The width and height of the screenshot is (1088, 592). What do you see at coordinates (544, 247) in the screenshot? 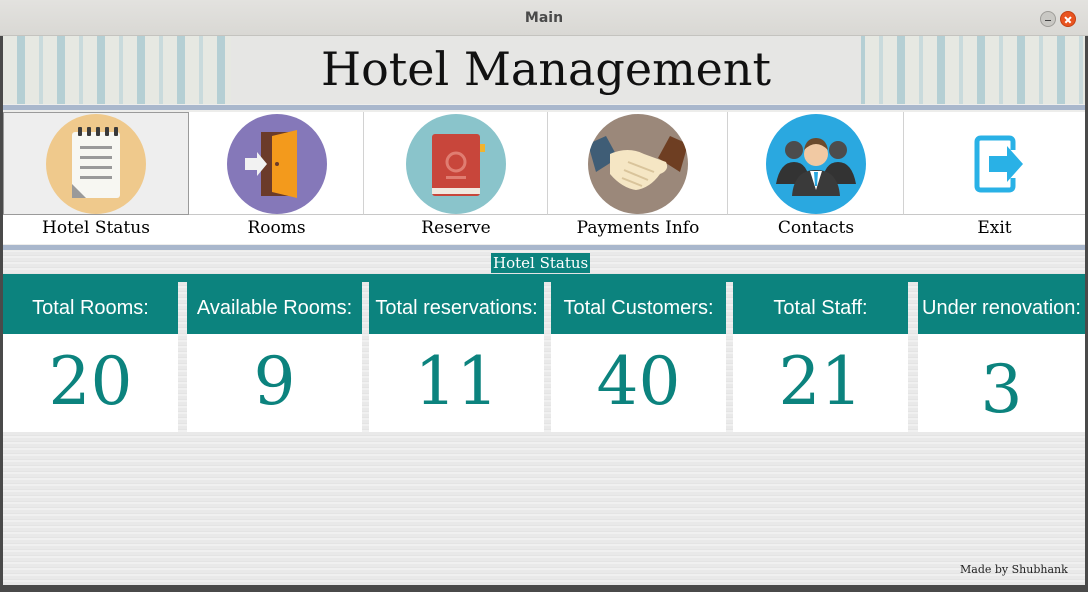
I see `nav-divider` at bounding box center [544, 247].